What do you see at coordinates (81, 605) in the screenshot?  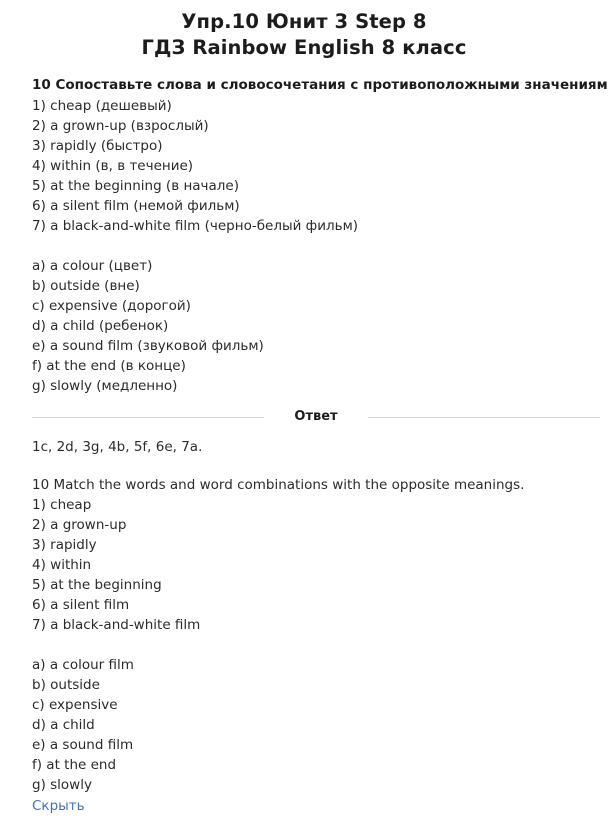 I see `list-item: 6) a silent film` at bounding box center [81, 605].